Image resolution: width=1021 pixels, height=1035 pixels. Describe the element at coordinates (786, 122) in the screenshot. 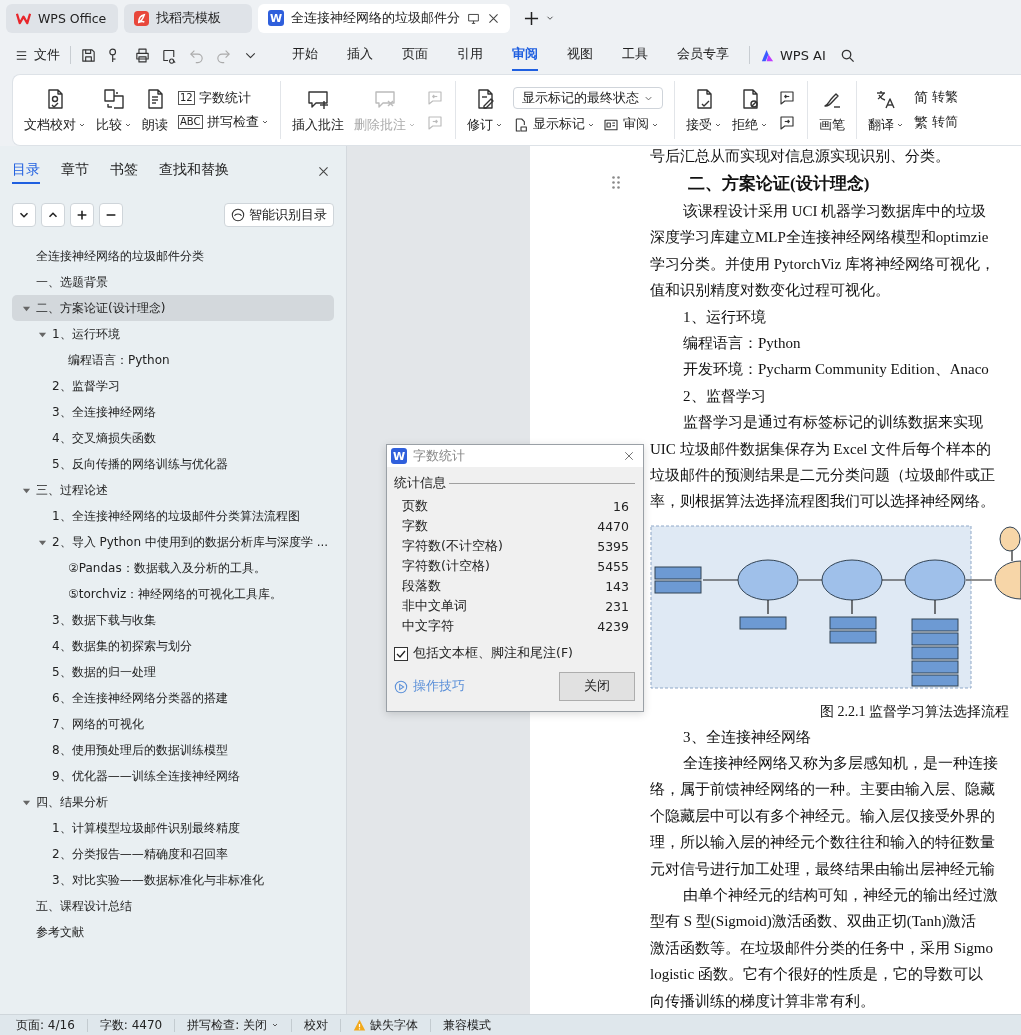

I see `comment-forward-icon` at that location.